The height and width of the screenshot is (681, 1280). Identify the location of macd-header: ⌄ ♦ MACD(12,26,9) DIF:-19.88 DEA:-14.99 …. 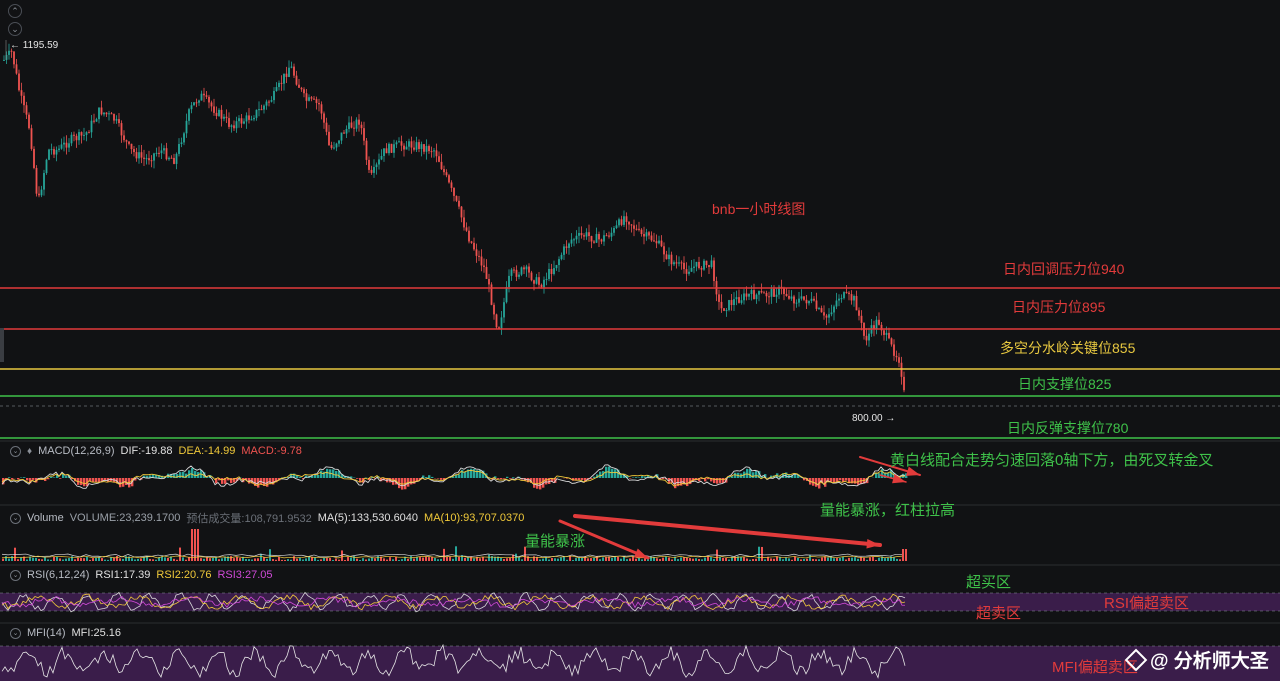
(156, 451).